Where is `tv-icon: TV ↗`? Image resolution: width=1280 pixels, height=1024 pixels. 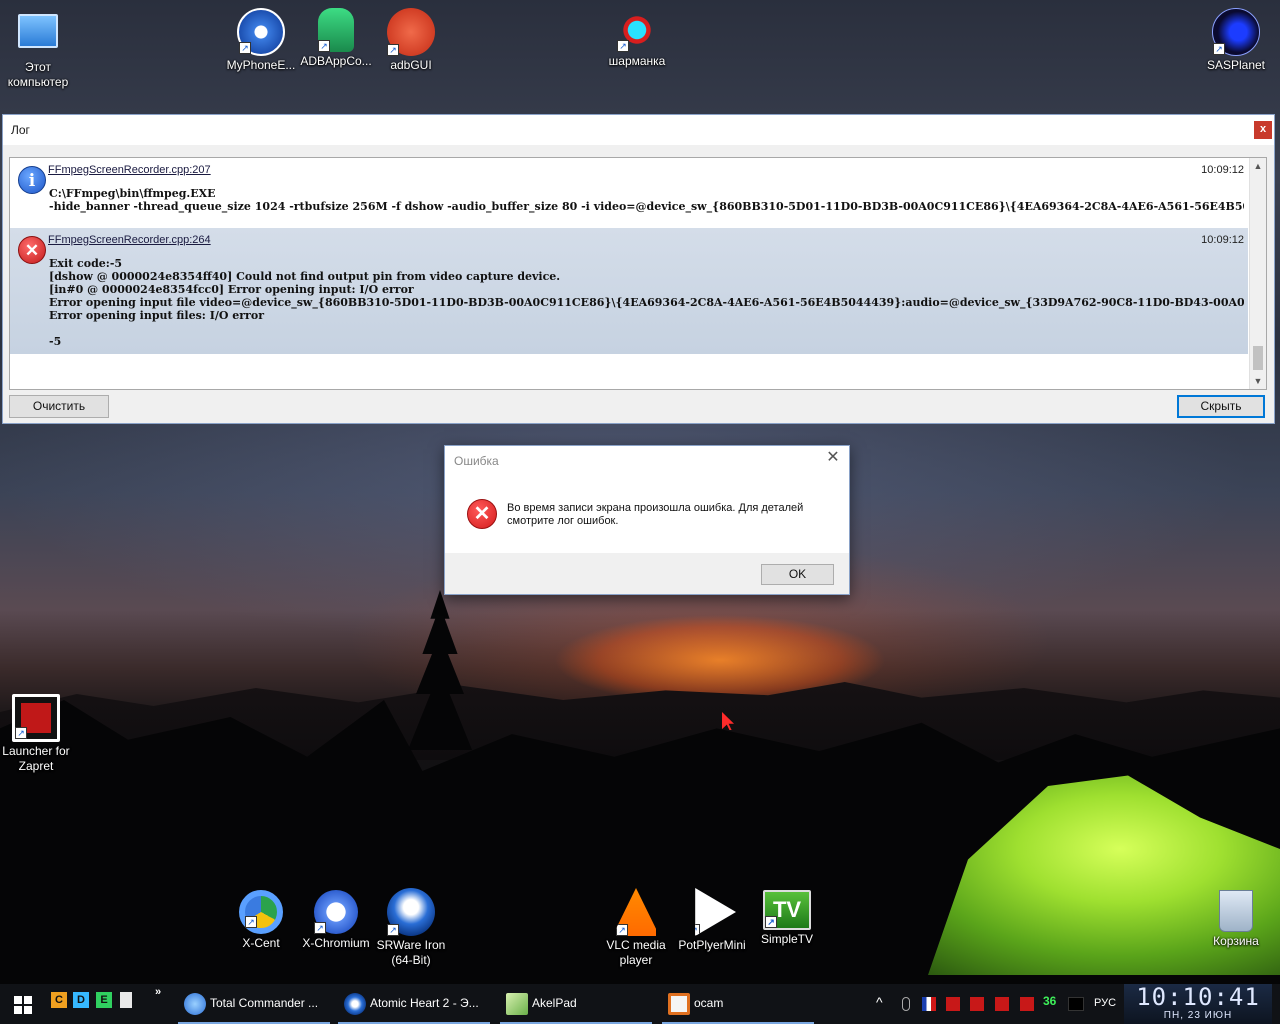 tv-icon: TV ↗ is located at coordinates (787, 910).